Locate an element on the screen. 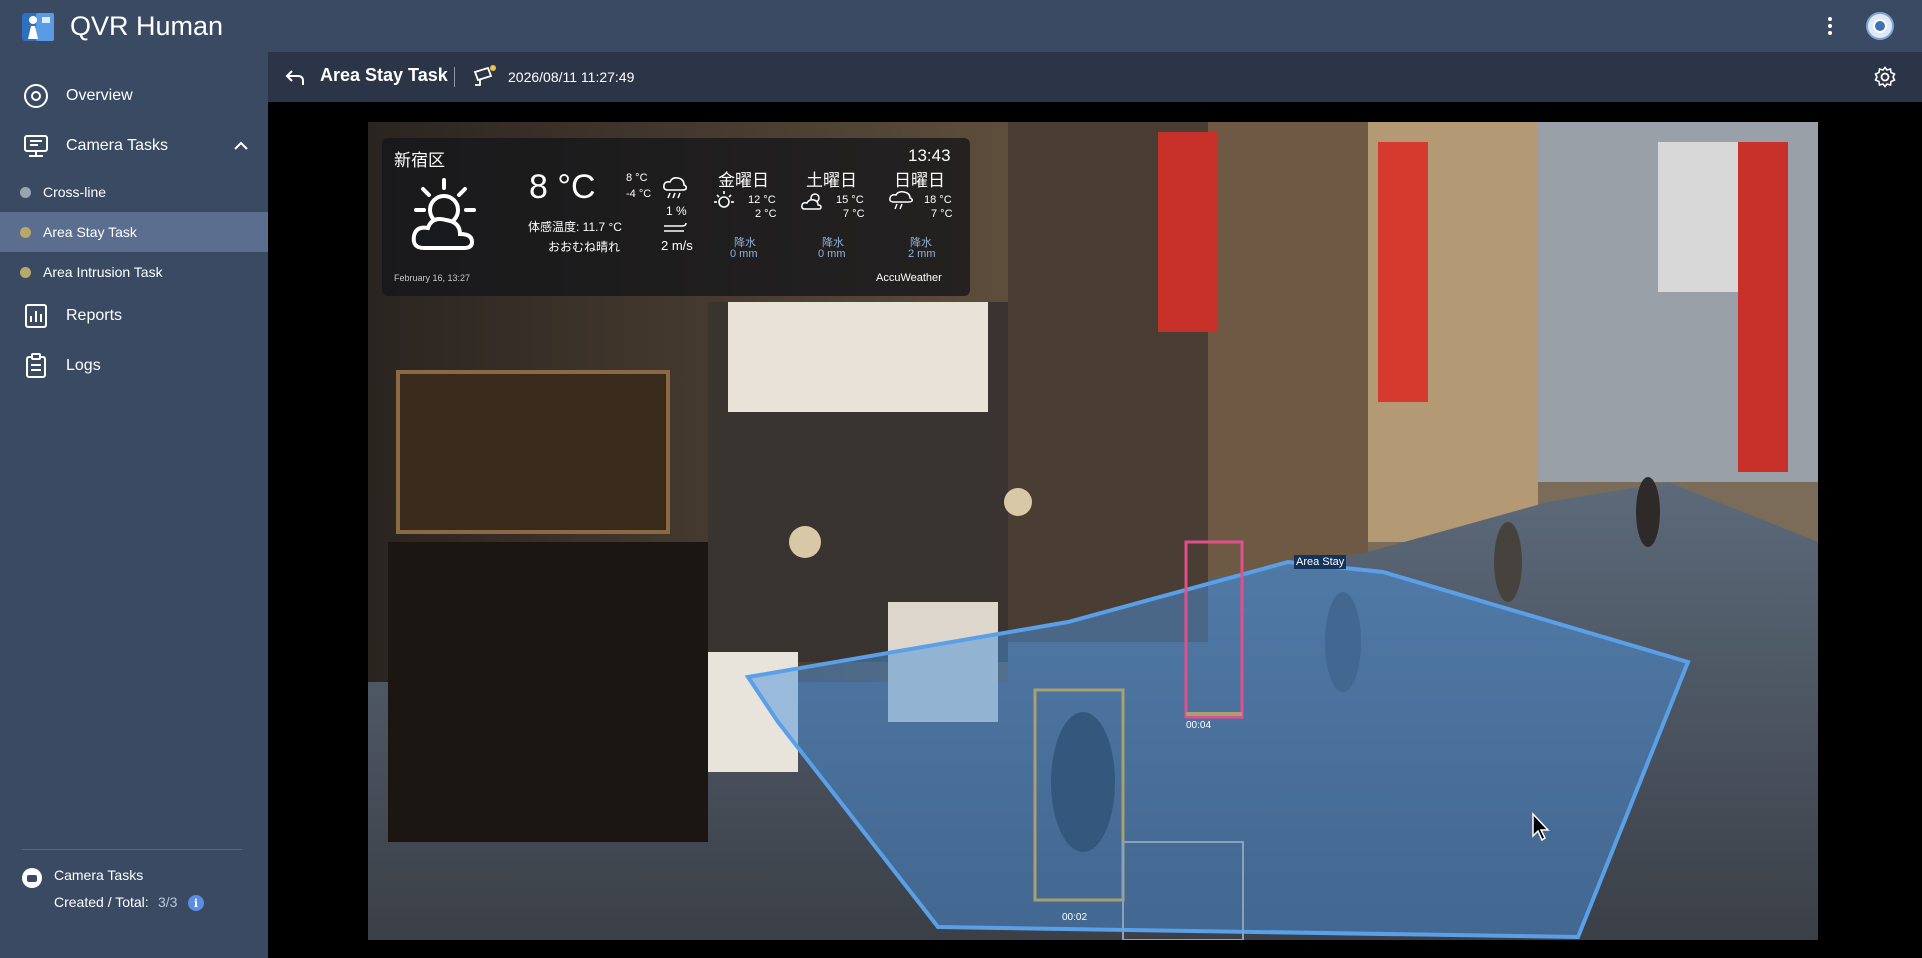 This screenshot has height=958, width=1922. weather-condition: おおむね晴れ is located at coordinates (584, 247).